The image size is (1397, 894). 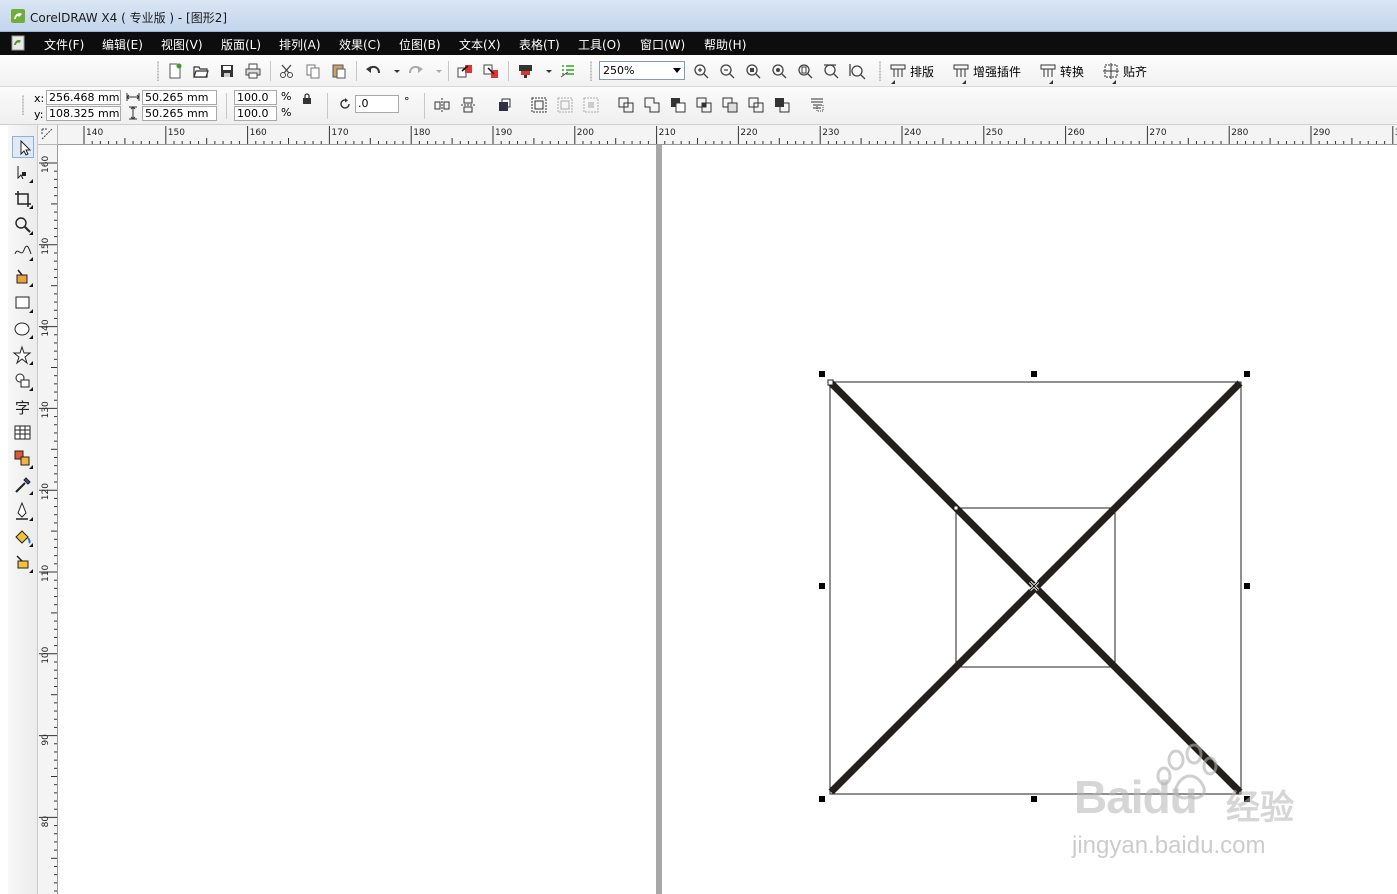 What do you see at coordinates (539, 44) in the screenshot?
I see `menu-table: 表格(T)` at bounding box center [539, 44].